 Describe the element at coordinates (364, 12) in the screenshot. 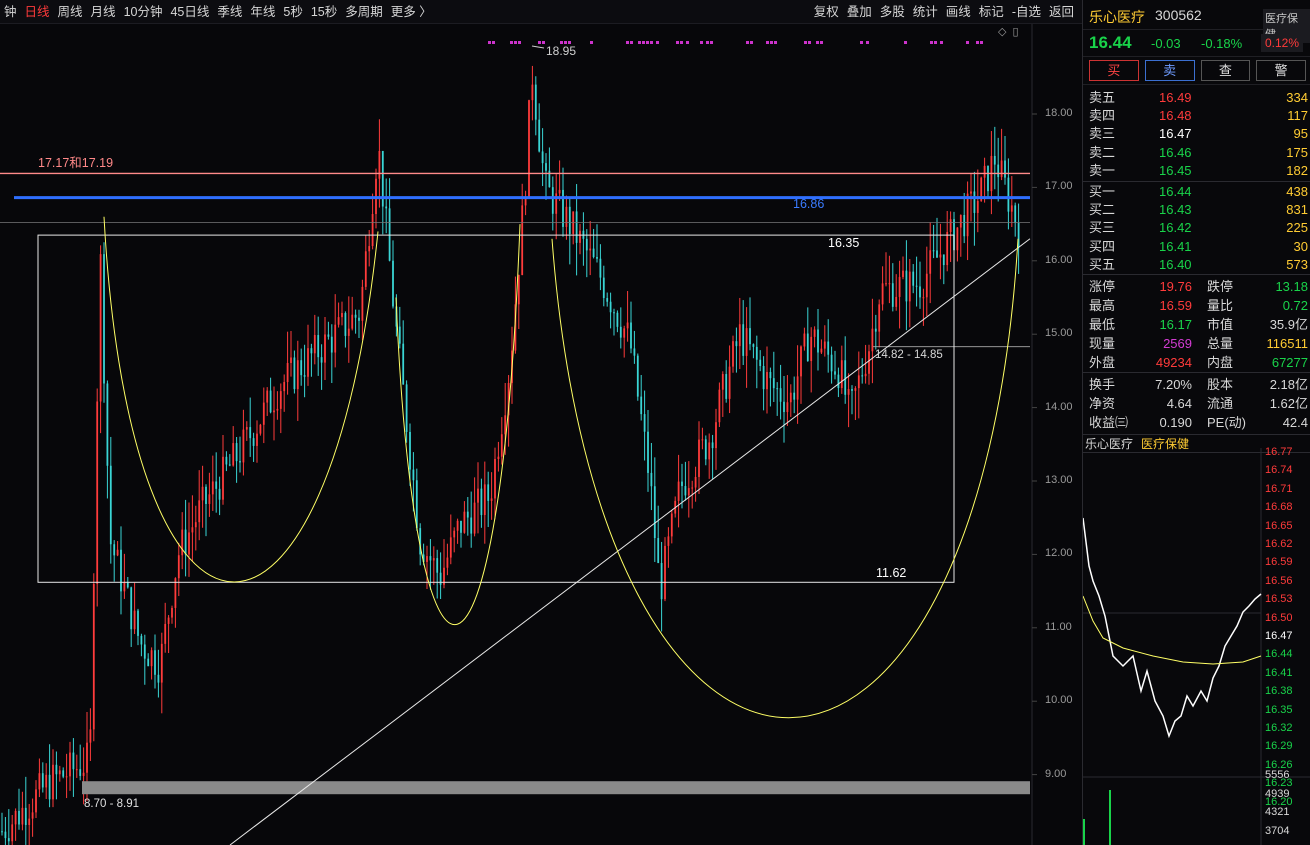

I see `period-tab: 多周期` at that location.